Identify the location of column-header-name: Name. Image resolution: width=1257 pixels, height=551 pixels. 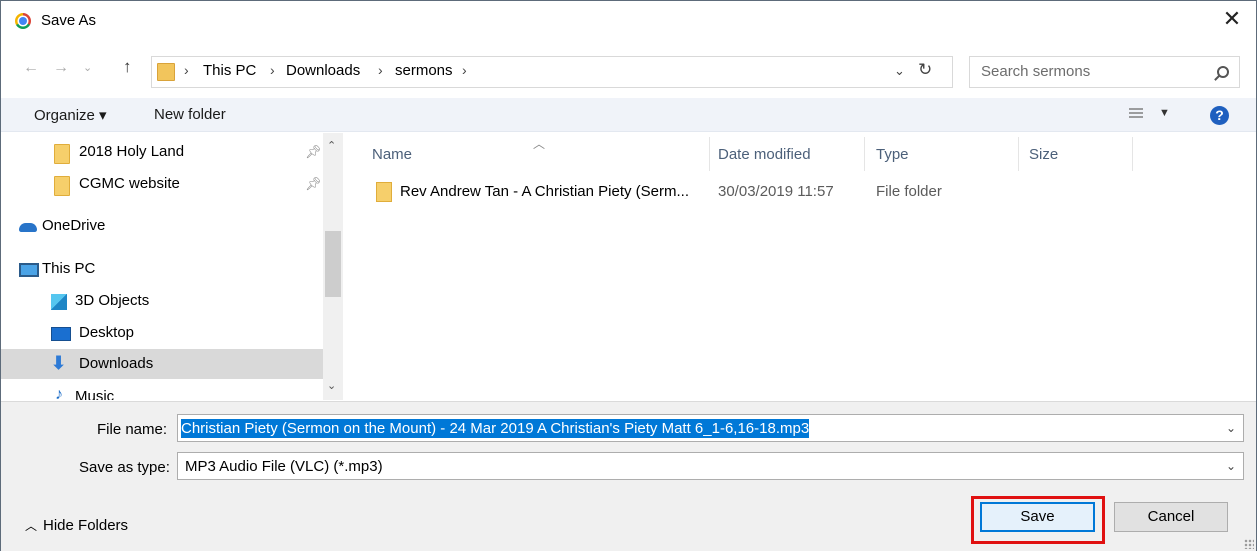
(392, 154).